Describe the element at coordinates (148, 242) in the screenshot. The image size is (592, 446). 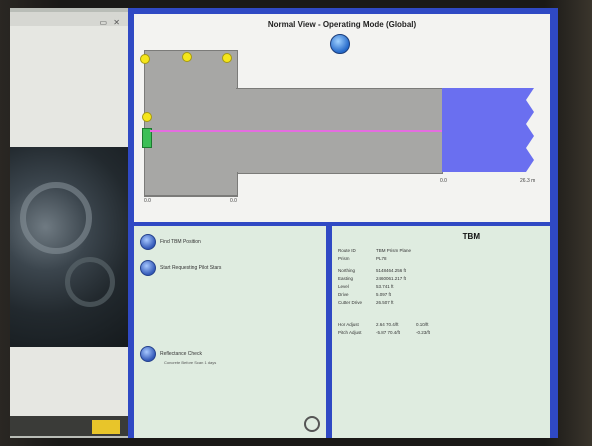
I see `target-icon` at that location.